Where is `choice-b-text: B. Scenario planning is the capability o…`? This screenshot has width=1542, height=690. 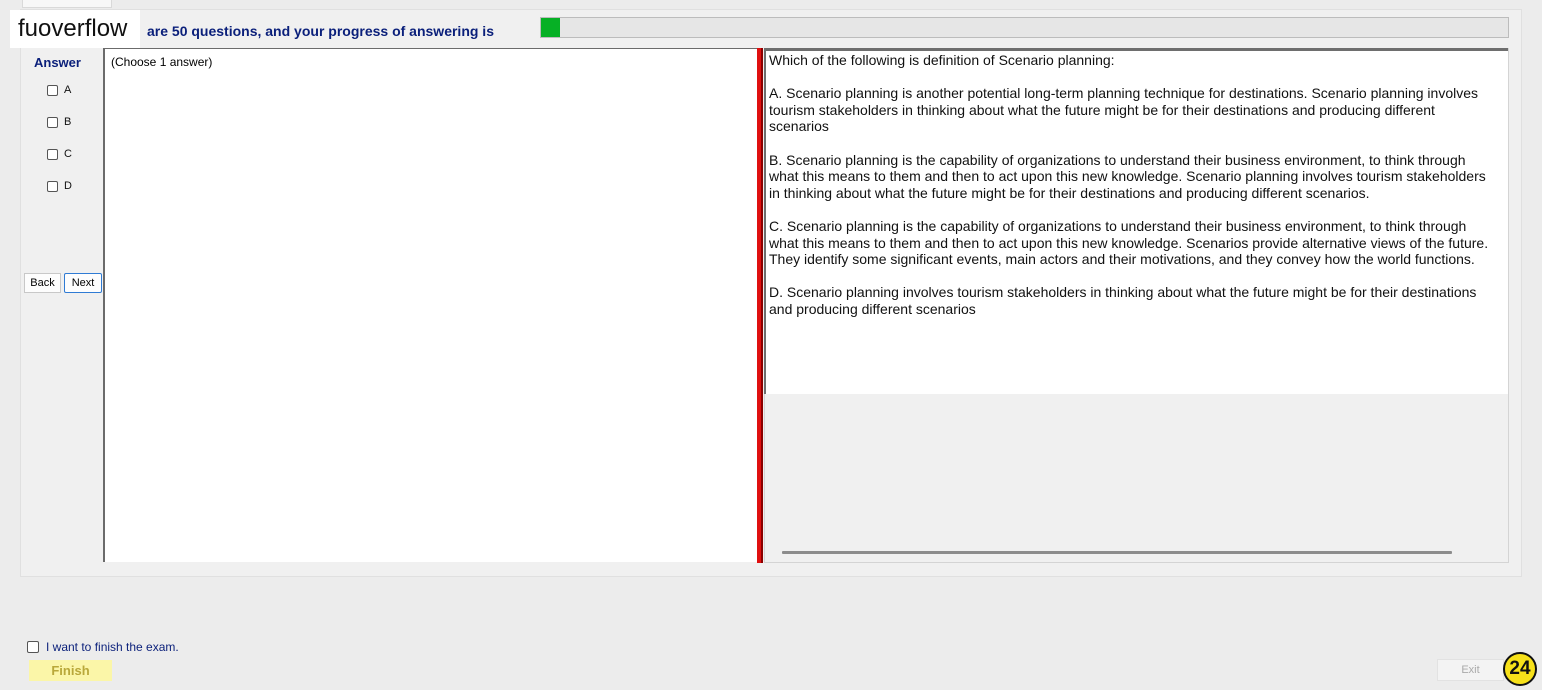
choice-b-text: B. Scenario planning is the capability o… is located at coordinates (1127, 176).